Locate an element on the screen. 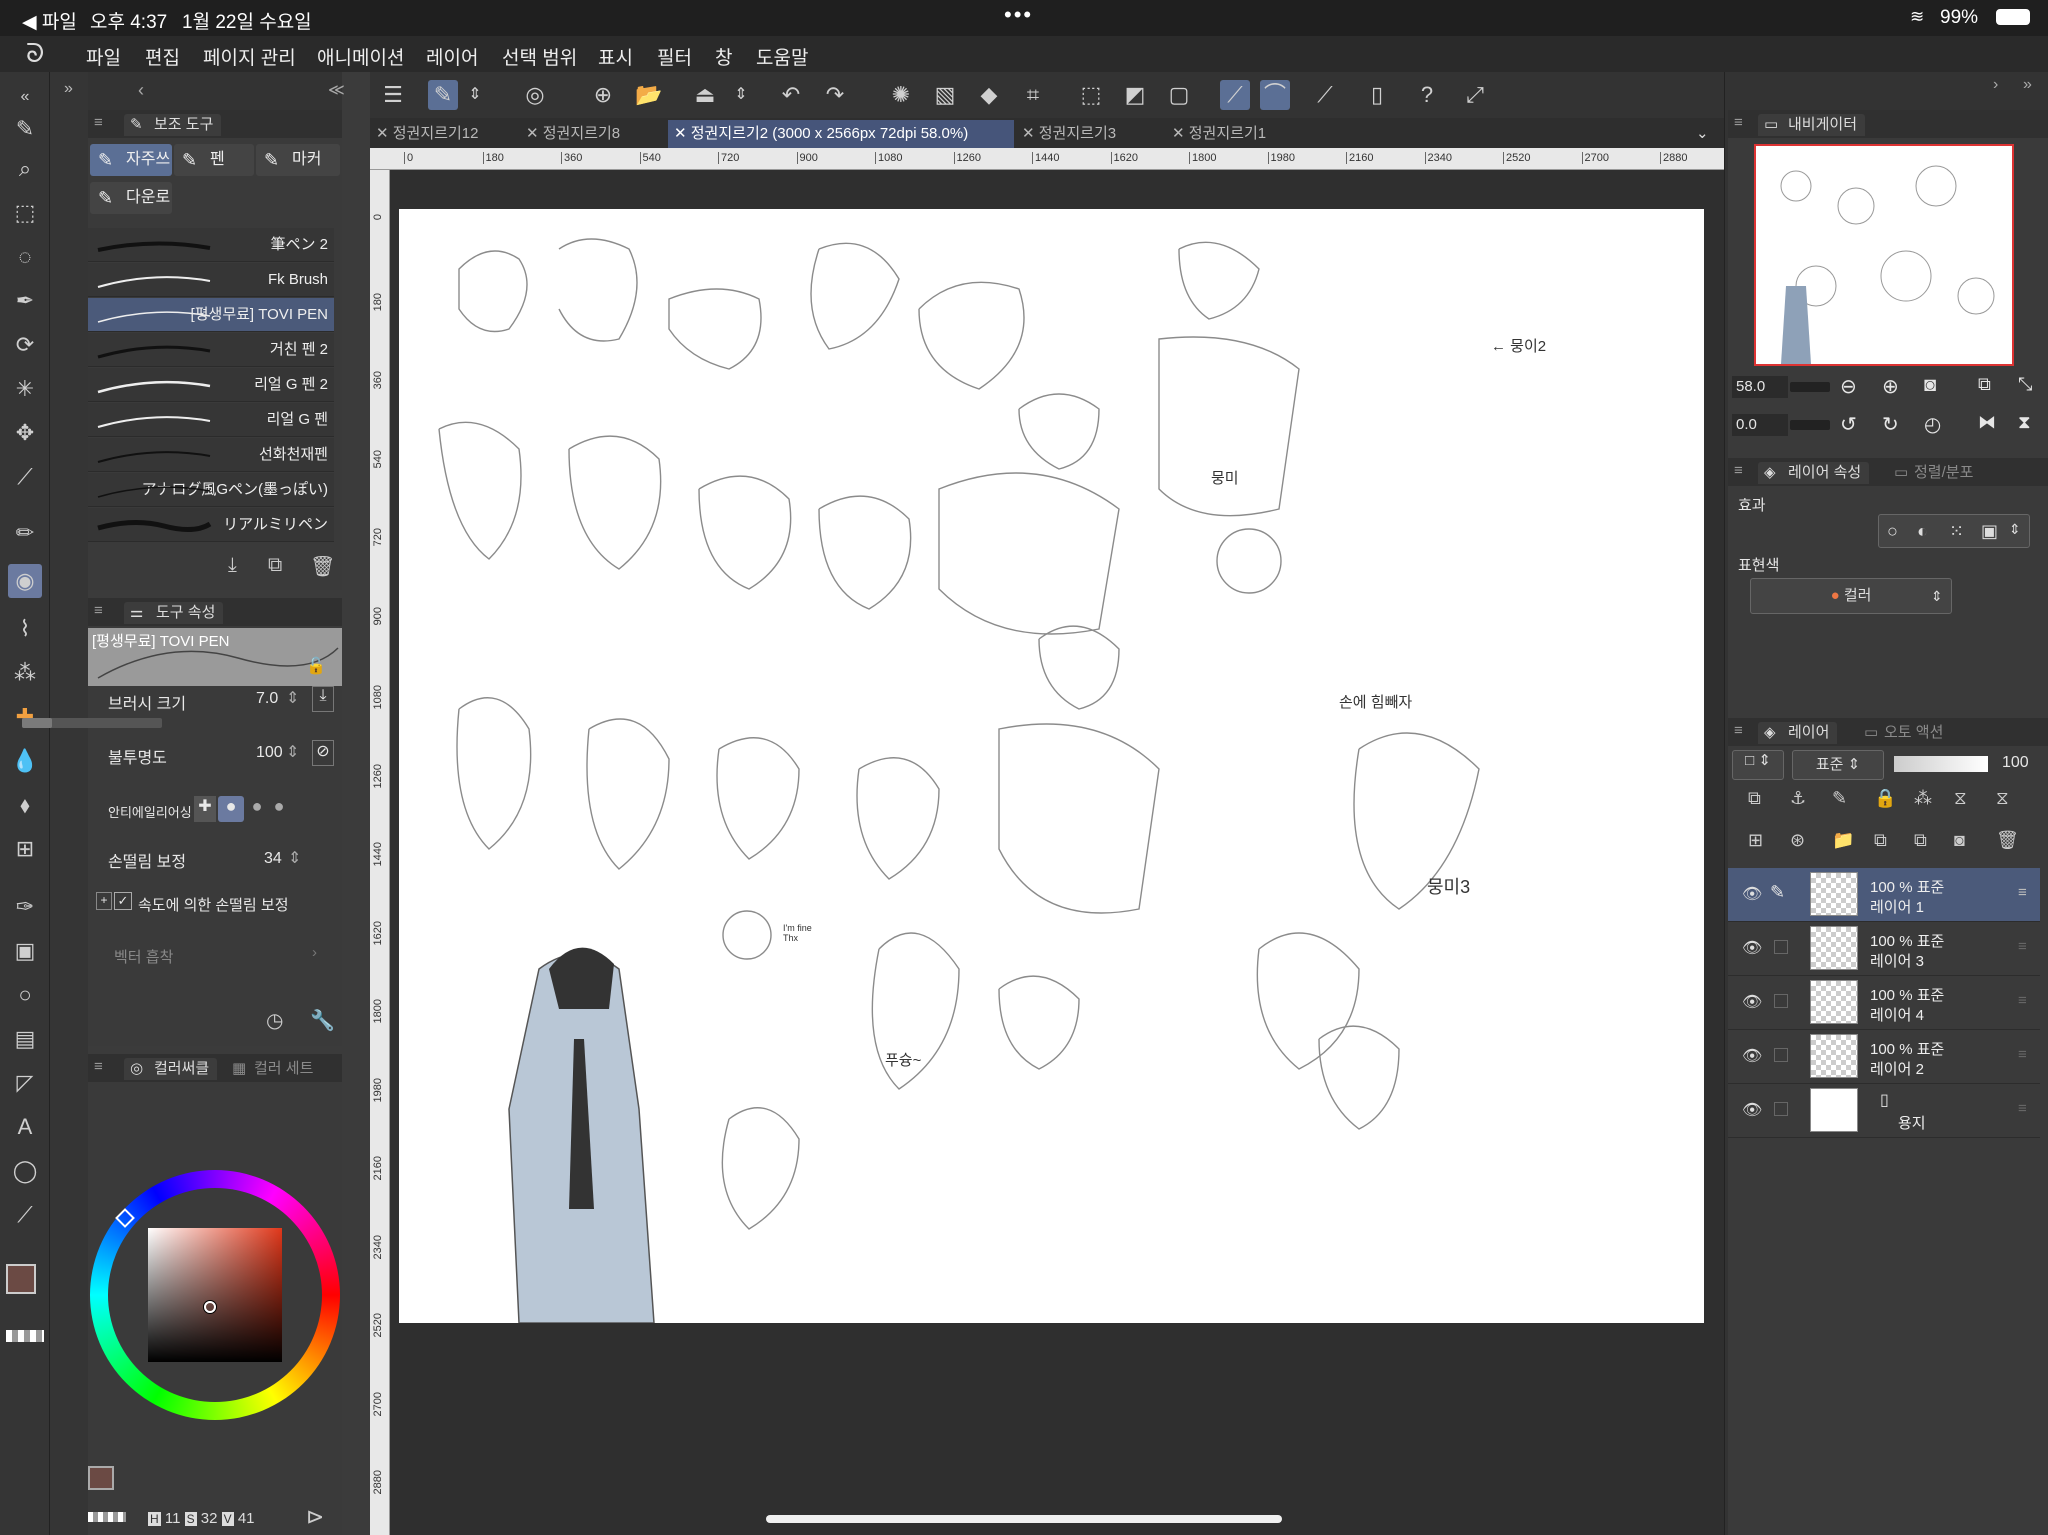 The image size is (2048, 1535). doc-tab: ✕ 정권지르기1 is located at coordinates (1240, 134).